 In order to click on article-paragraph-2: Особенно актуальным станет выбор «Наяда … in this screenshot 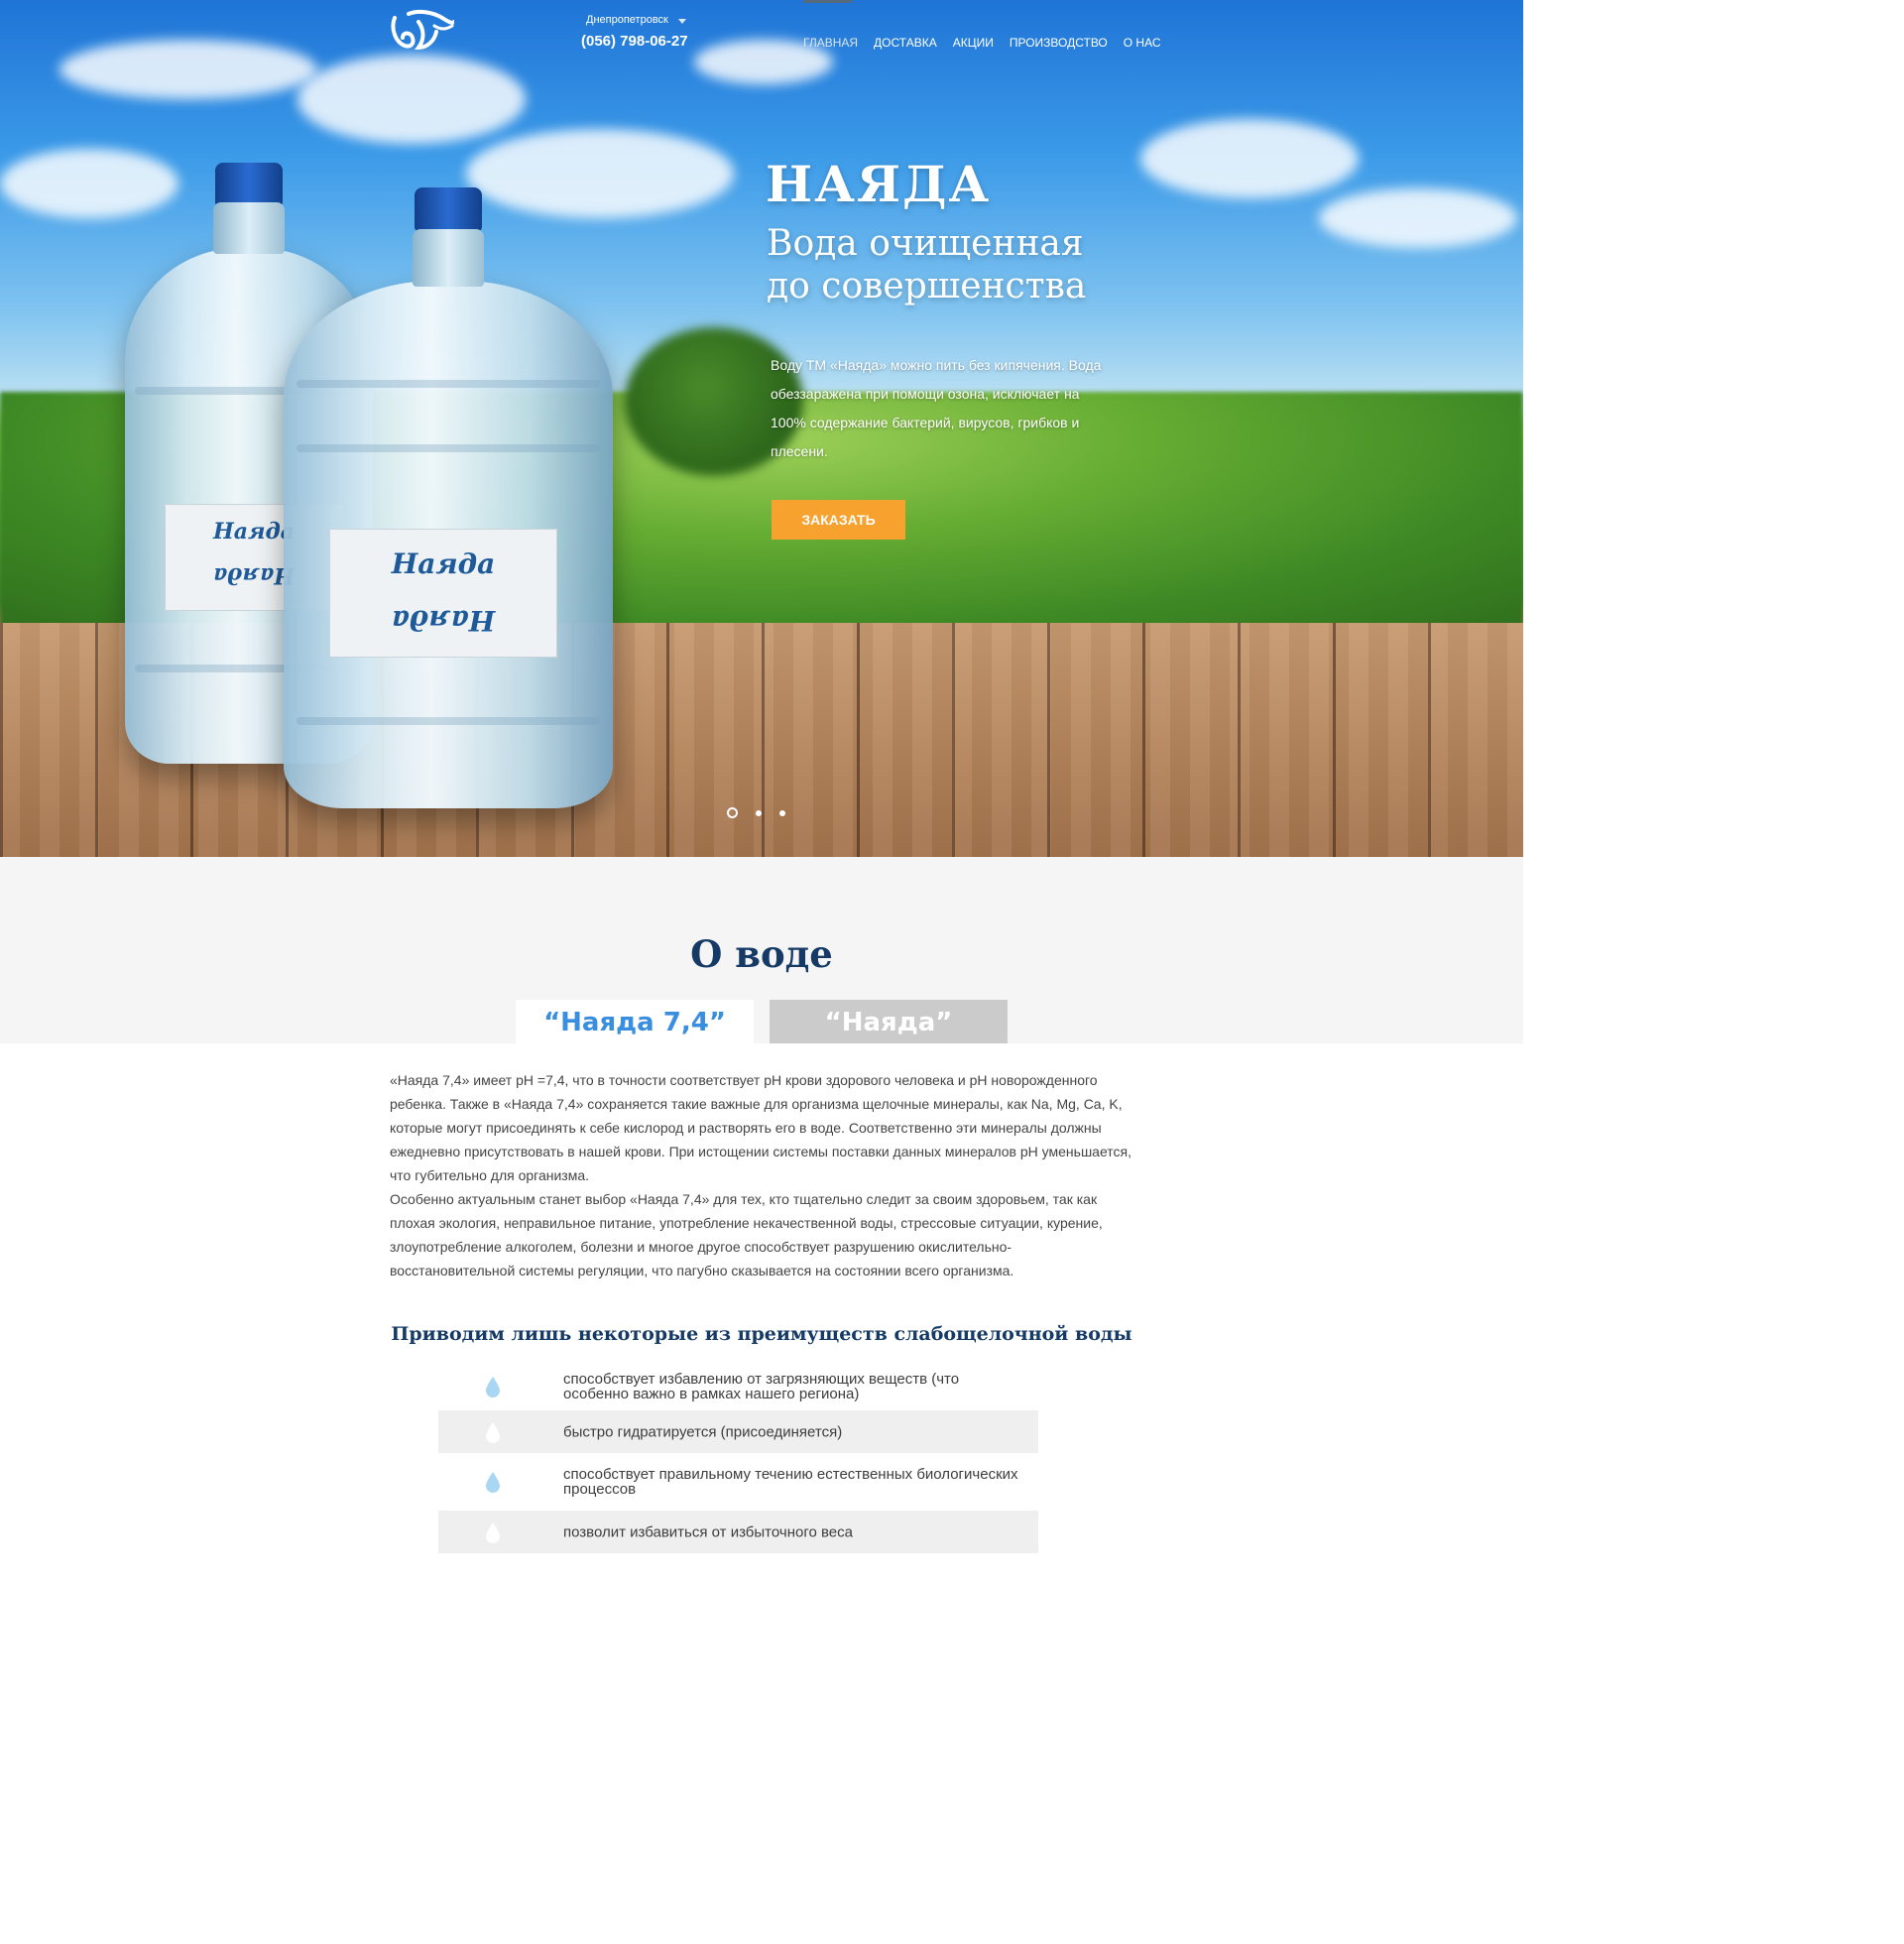, I will do `click(746, 1234)`.